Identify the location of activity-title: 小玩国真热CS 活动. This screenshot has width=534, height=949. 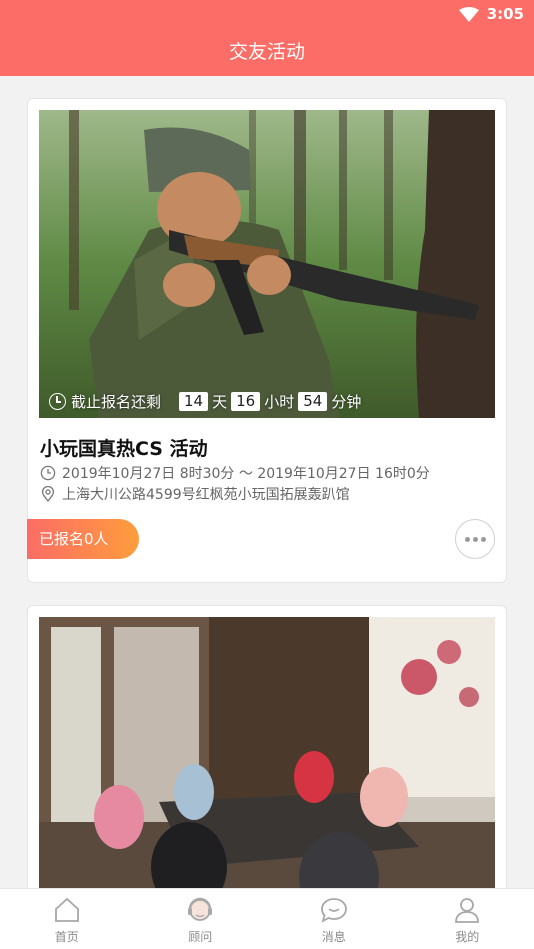
(124, 447).